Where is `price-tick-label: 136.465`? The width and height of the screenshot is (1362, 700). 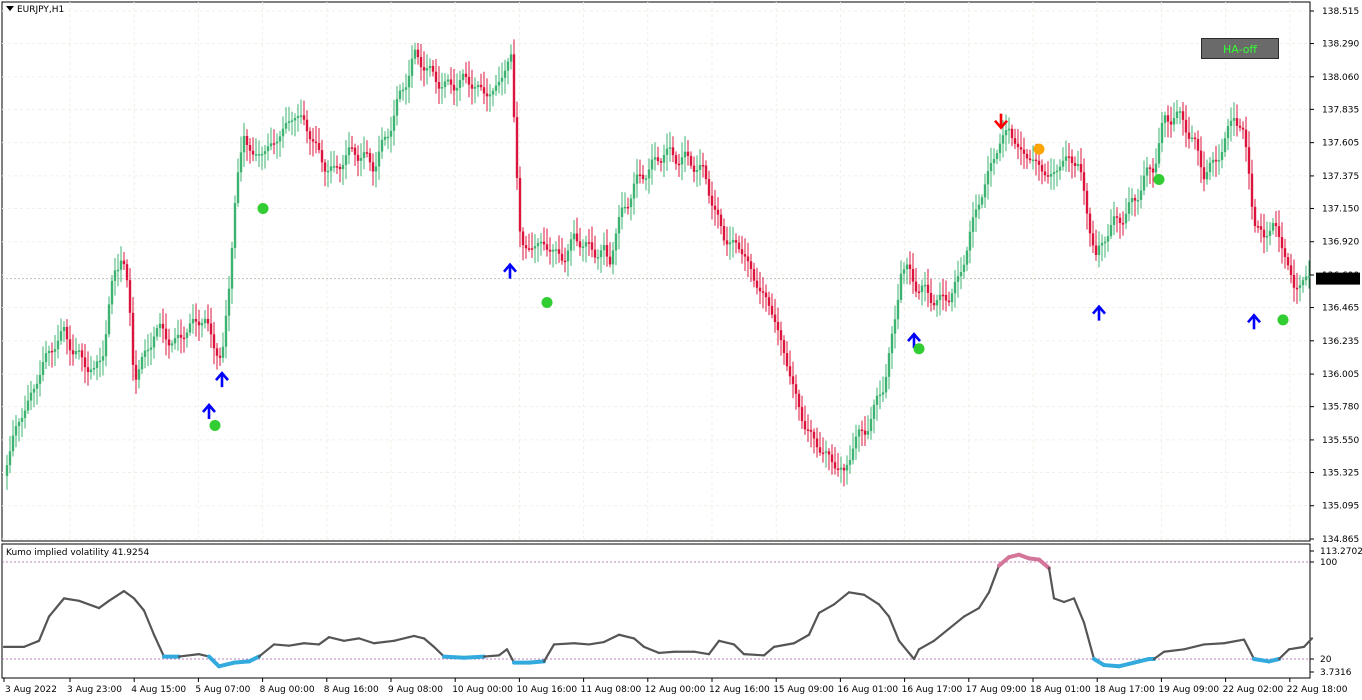 price-tick-label: 136.465 is located at coordinates (1340, 309).